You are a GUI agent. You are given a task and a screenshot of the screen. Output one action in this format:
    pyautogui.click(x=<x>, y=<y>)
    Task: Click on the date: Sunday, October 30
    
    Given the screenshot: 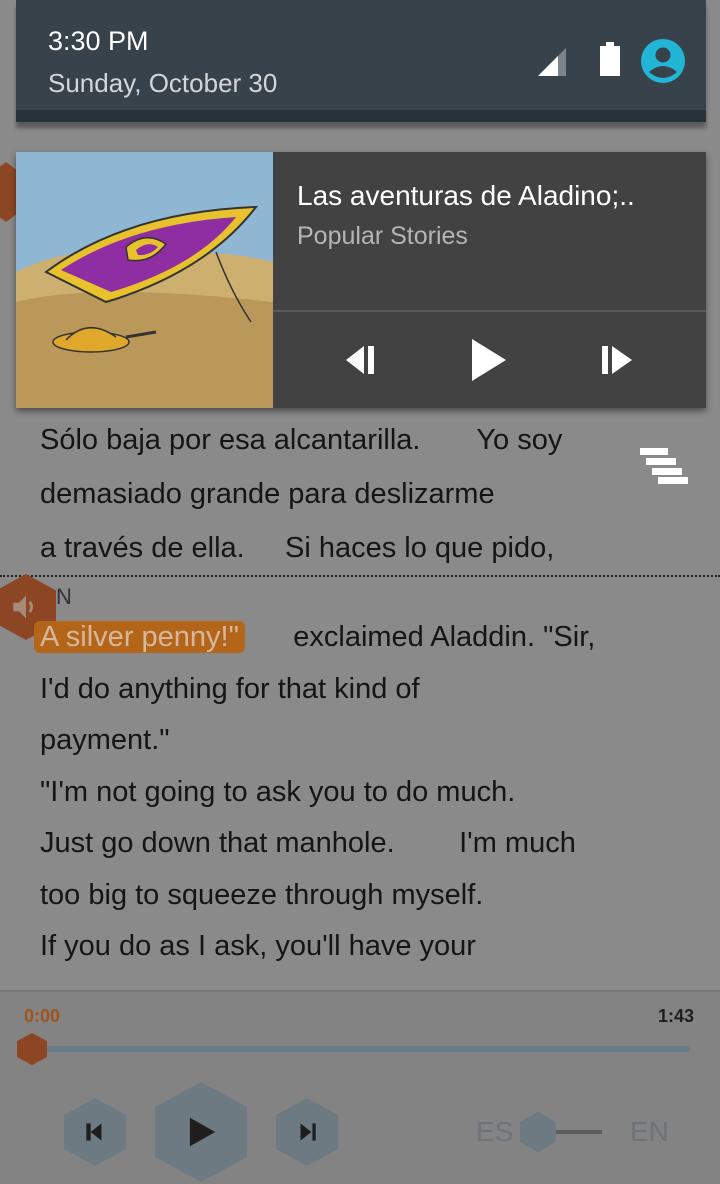 What is the action you would take?
    pyautogui.click(x=162, y=83)
    